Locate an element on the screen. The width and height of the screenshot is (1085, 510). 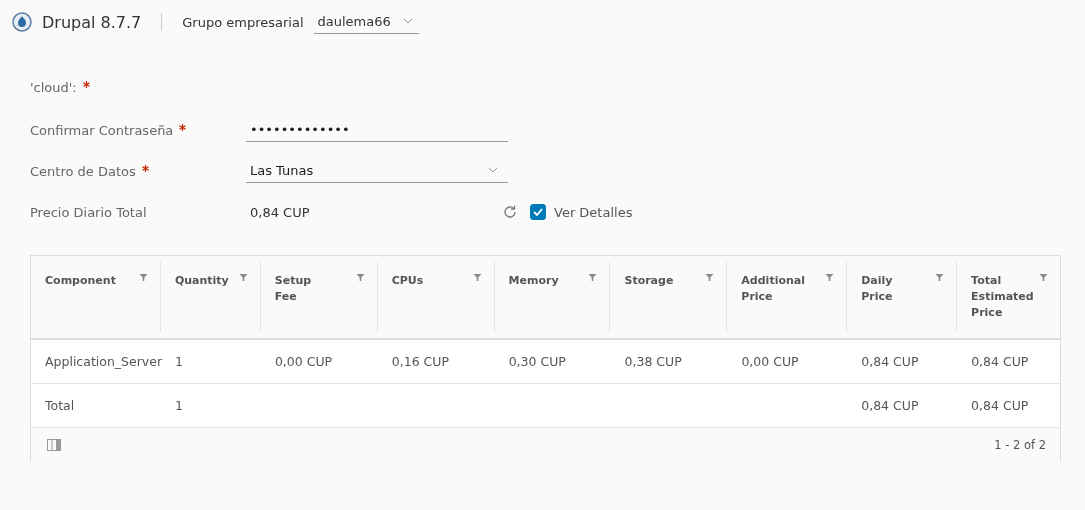
checkmark-icon is located at coordinates (538, 212).